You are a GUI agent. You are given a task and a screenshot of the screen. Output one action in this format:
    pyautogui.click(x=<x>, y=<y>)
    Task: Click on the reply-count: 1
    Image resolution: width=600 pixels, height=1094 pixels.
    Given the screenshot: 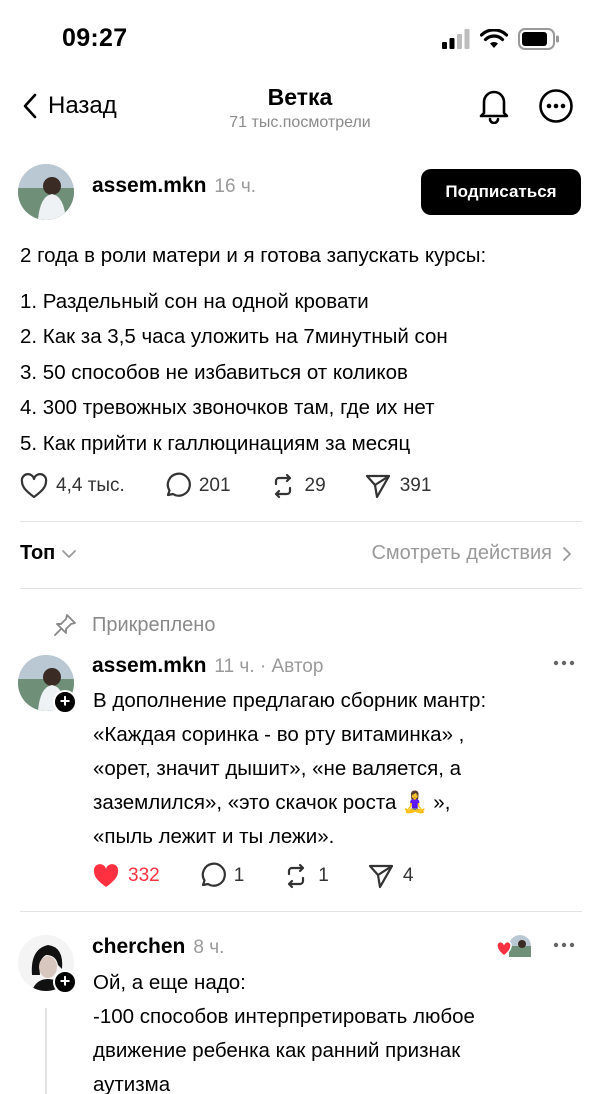 What is the action you would take?
    pyautogui.click(x=239, y=875)
    